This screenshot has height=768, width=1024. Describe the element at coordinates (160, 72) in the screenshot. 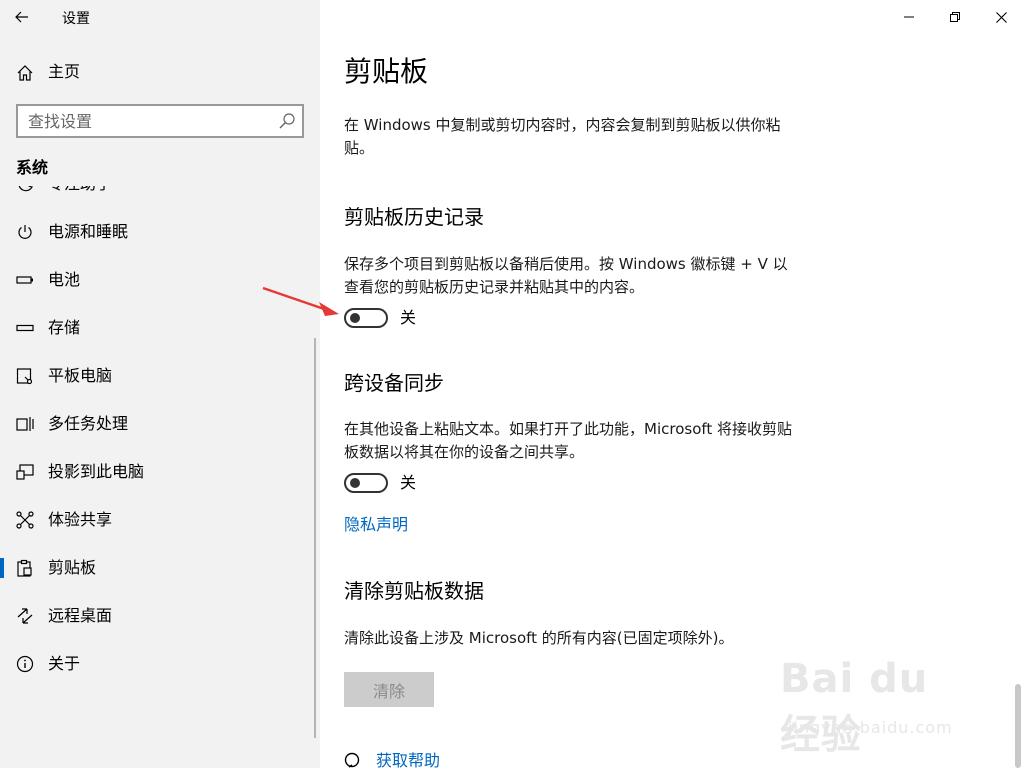

I see `sidebar-item-home: 主页` at that location.